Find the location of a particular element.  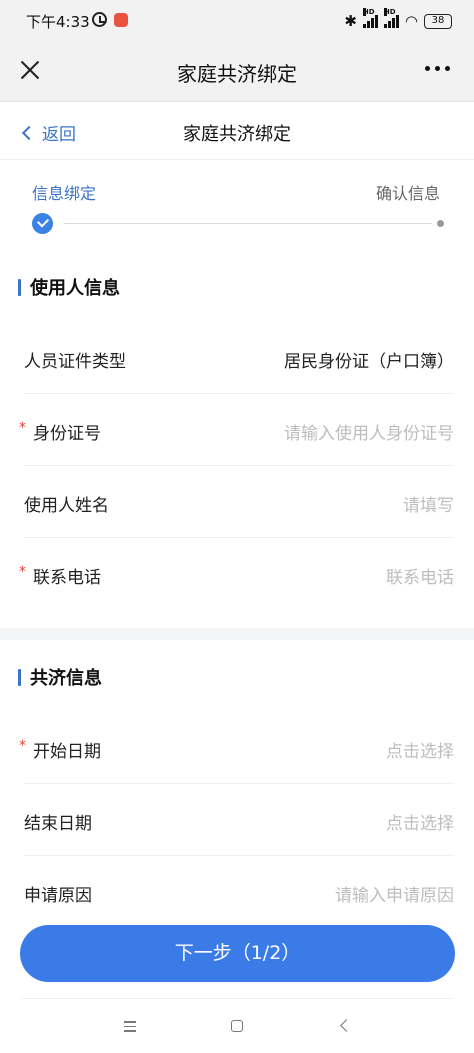

field-label: 使用人姓名 is located at coordinates (66, 506).